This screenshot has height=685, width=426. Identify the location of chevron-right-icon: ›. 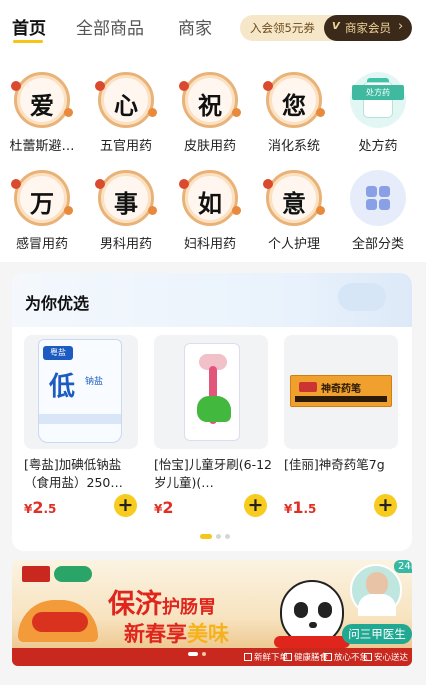
(401, 26).